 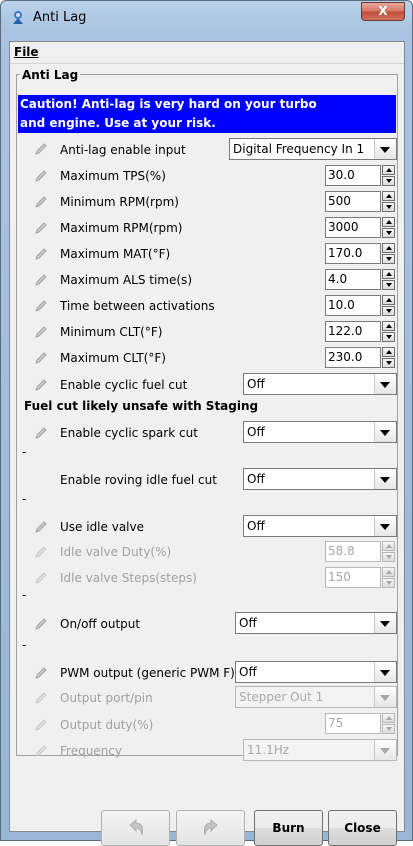 I want to click on anti-lag-enable-input-select: Digital Frequency In 1, so click(x=313, y=149).